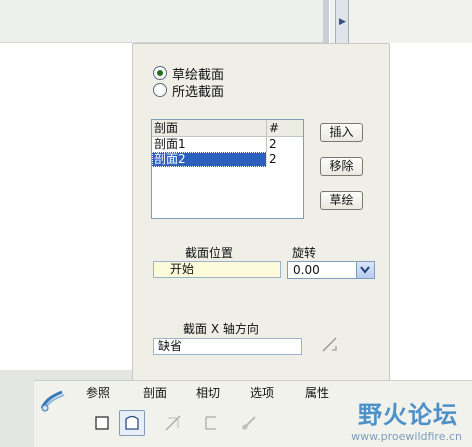  Describe the element at coordinates (262, 393) in the screenshot. I see `tab-options: 选项` at that location.